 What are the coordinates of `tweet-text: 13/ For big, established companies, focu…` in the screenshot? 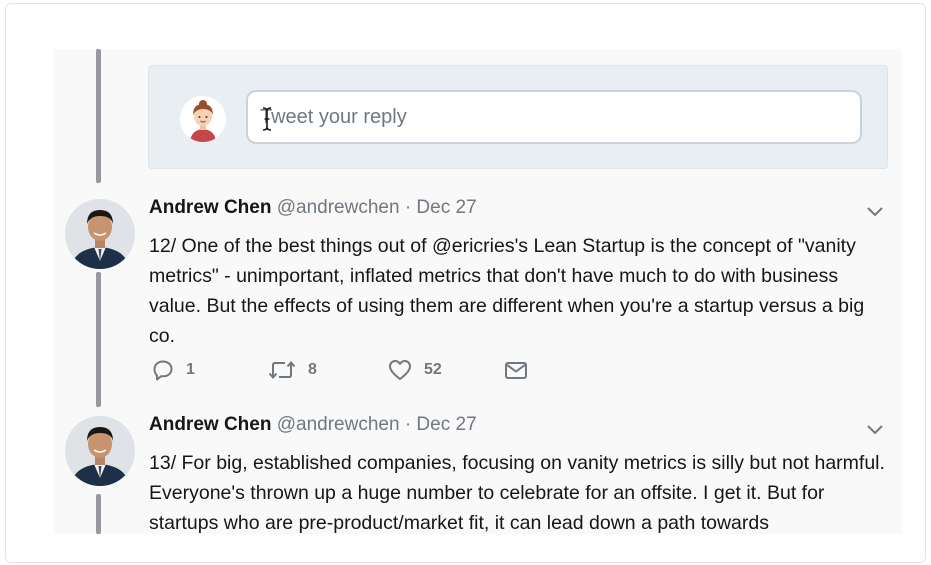 It's located at (517, 493).